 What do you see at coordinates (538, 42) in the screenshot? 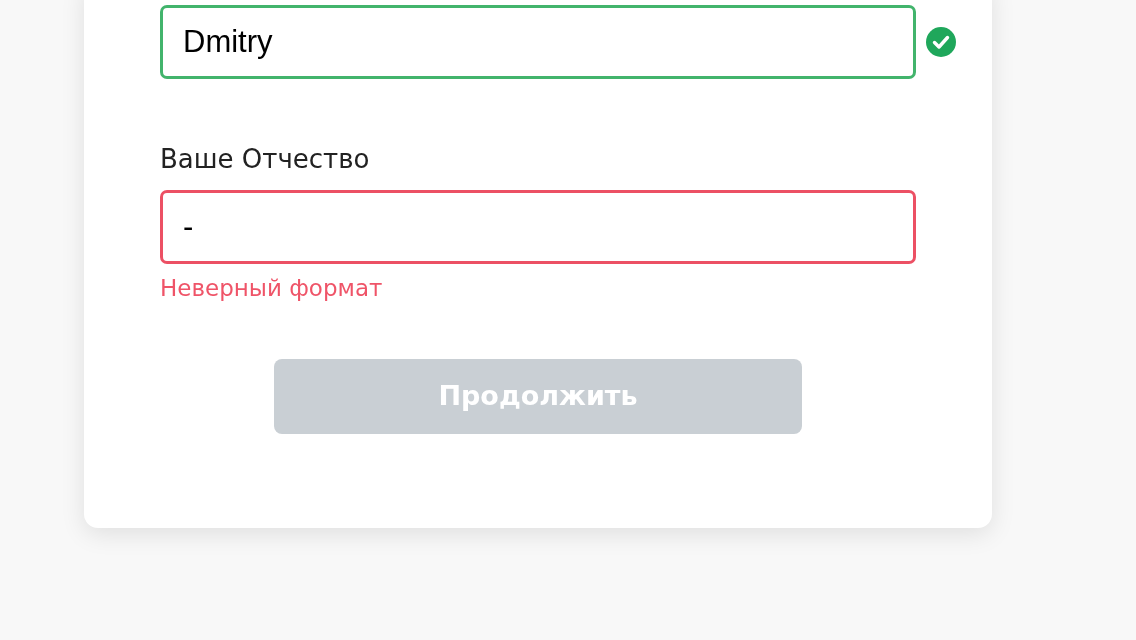
I see `input-field: Dmitry` at bounding box center [538, 42].